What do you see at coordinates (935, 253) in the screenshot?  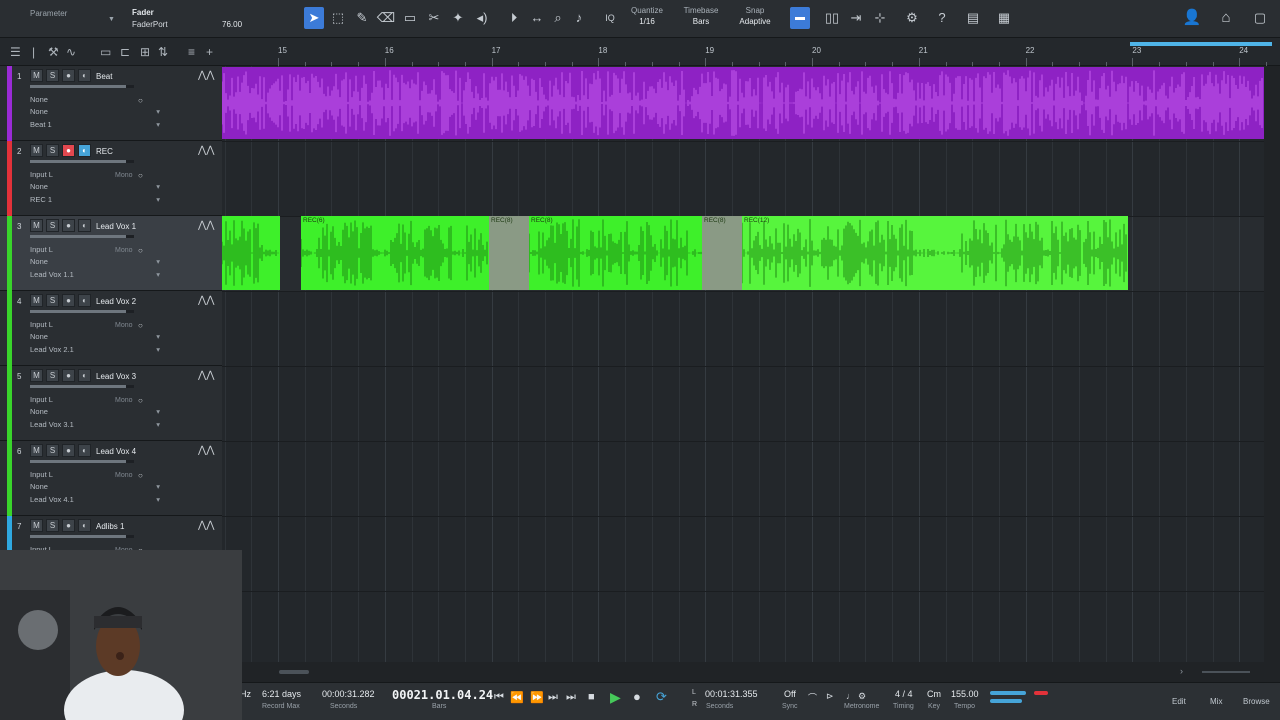 I see `audio-event-selected: REC(12)` at bounding box center [935, 253].